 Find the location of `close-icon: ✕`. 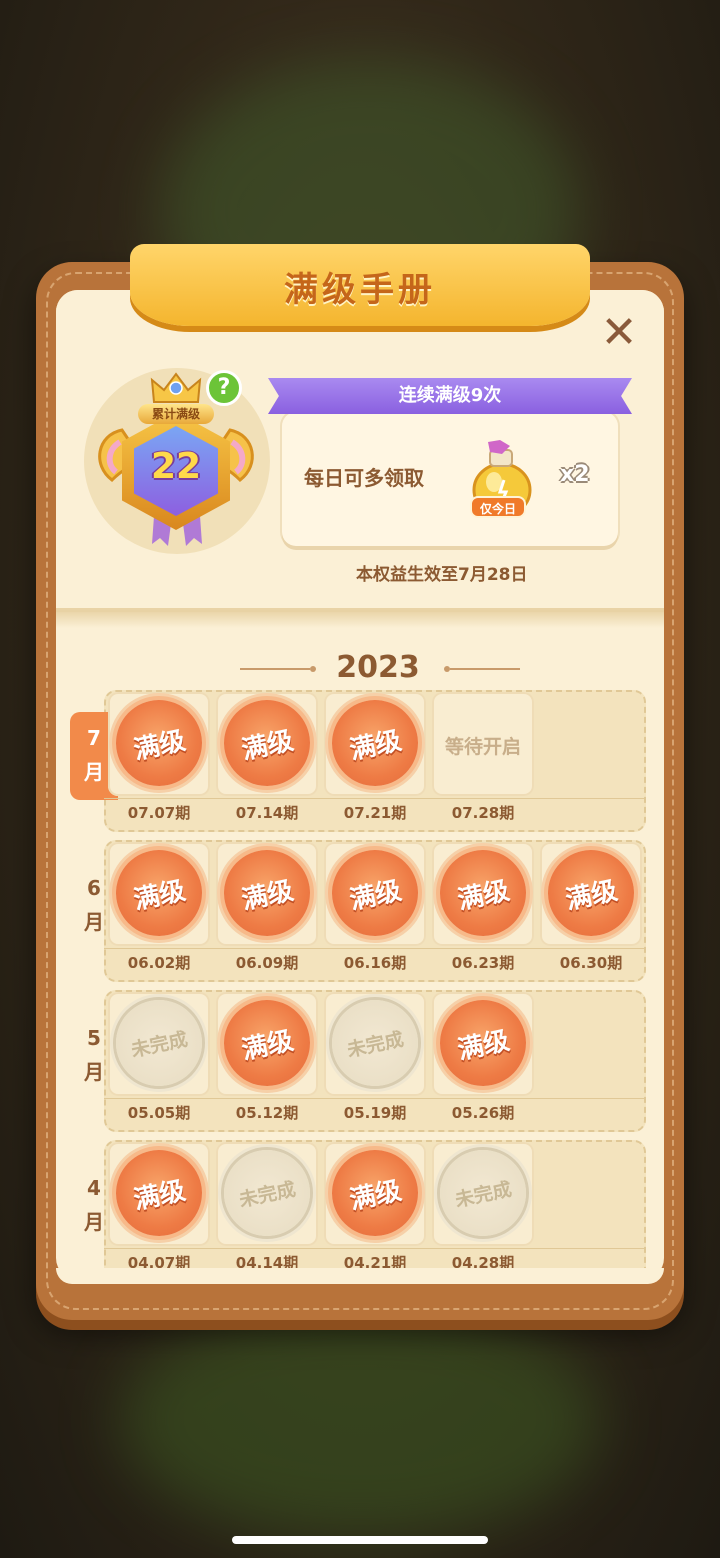

close-icon: ✕ is located at coordinates (619, 332).